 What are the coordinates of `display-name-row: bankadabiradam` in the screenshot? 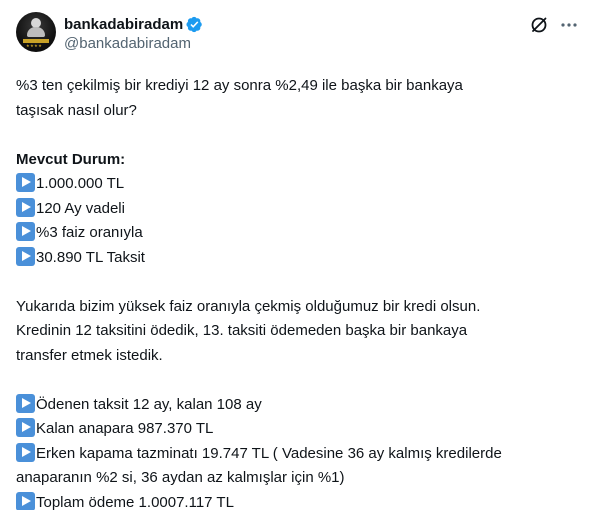 It's located at (133, 24).